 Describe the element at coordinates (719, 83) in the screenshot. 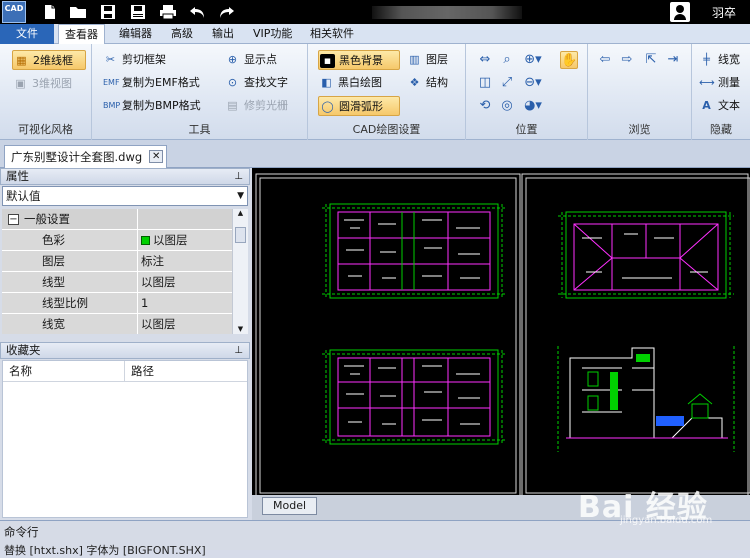

I see `btn-measure: ⟷ 测量` at that location.